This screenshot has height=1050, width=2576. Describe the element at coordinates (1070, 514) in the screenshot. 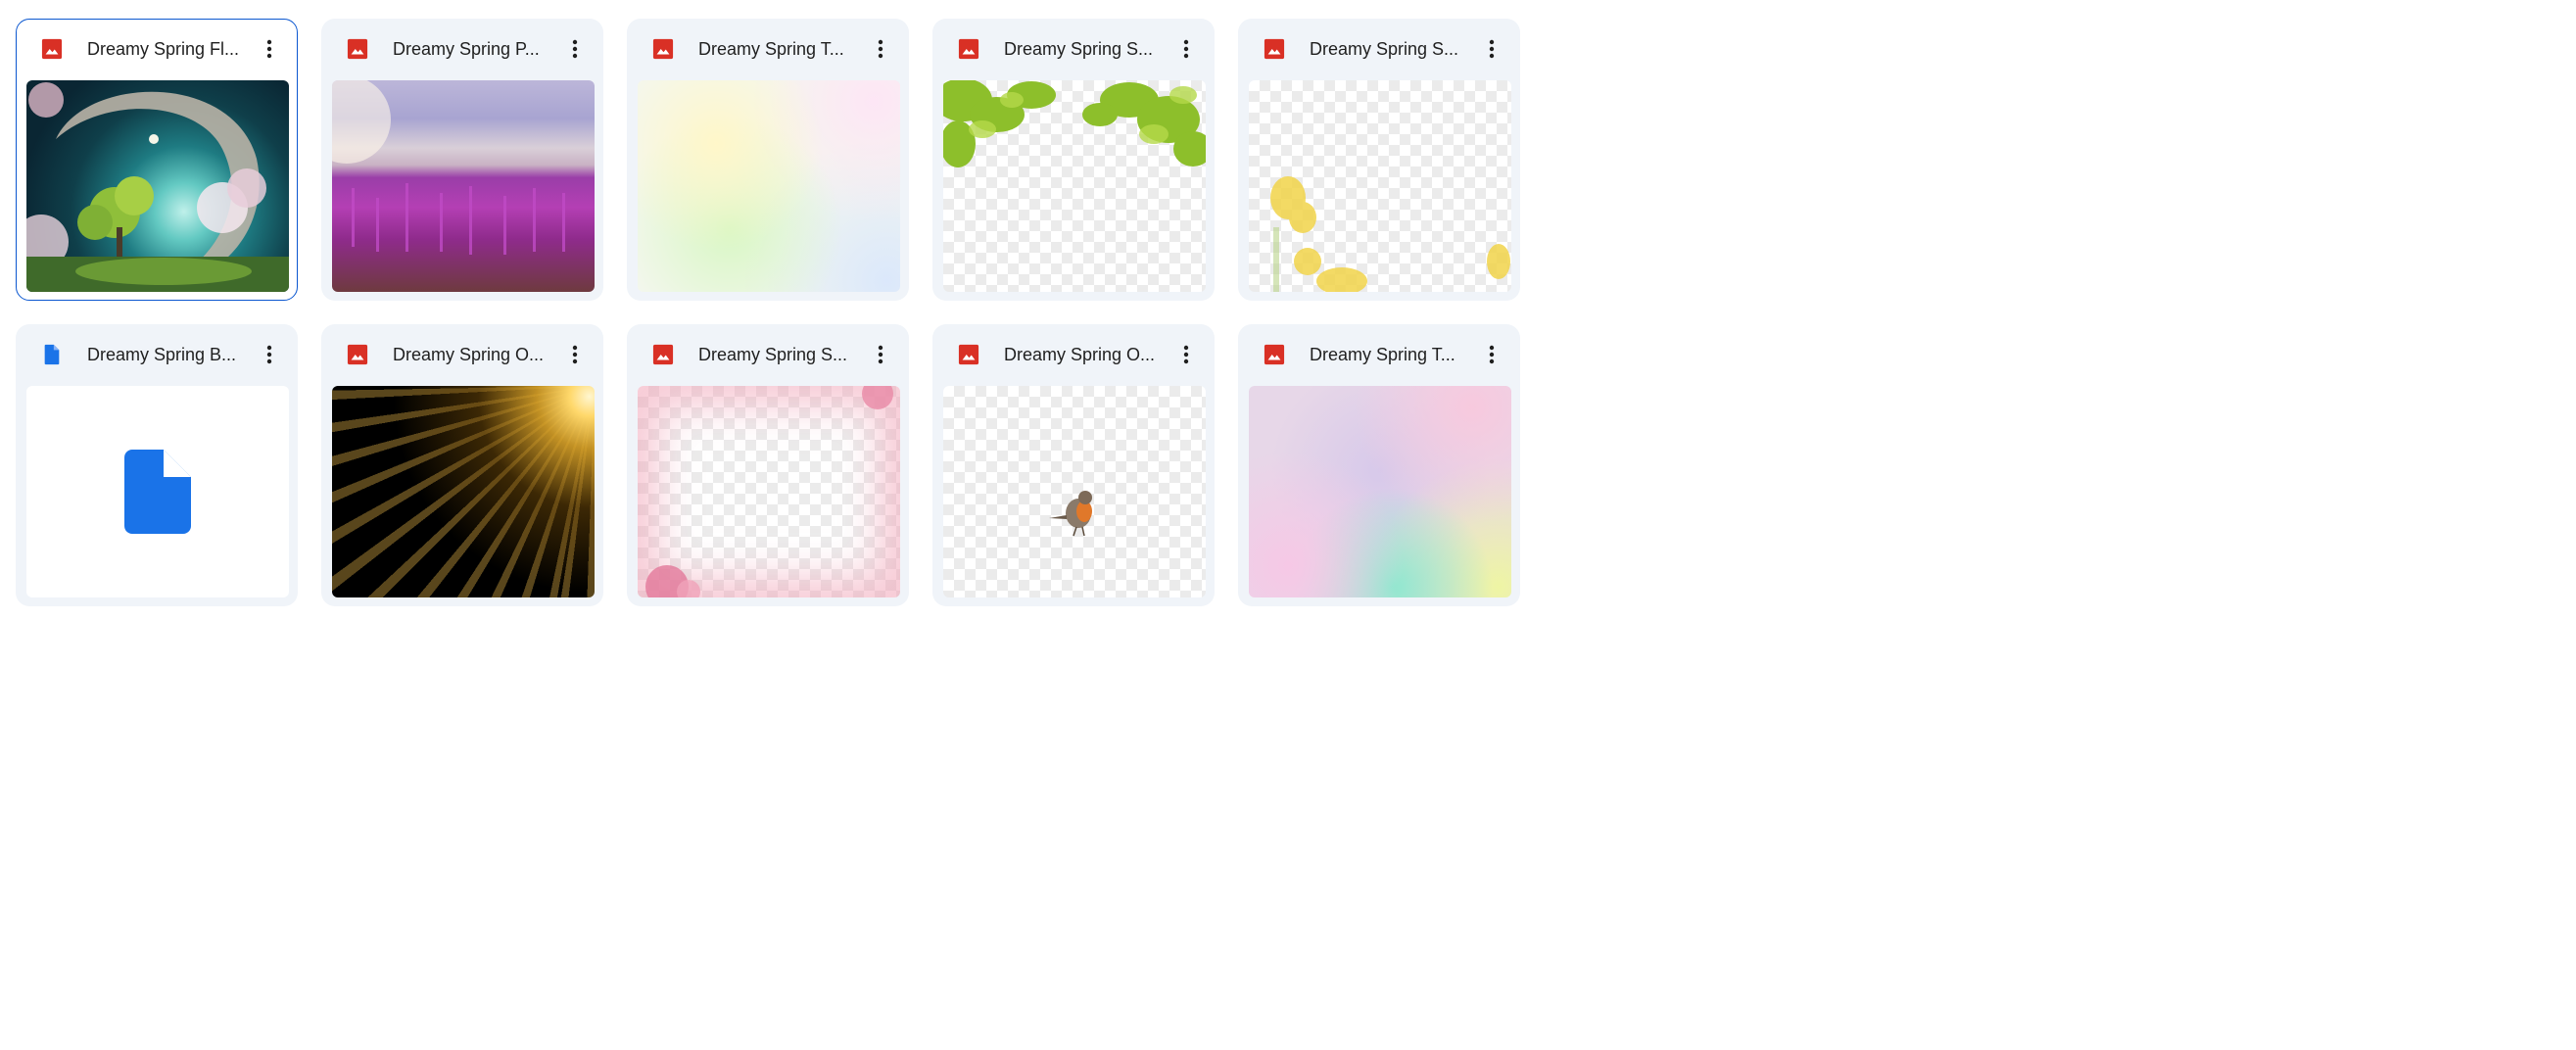

I see `robin-bird-image` at that location.